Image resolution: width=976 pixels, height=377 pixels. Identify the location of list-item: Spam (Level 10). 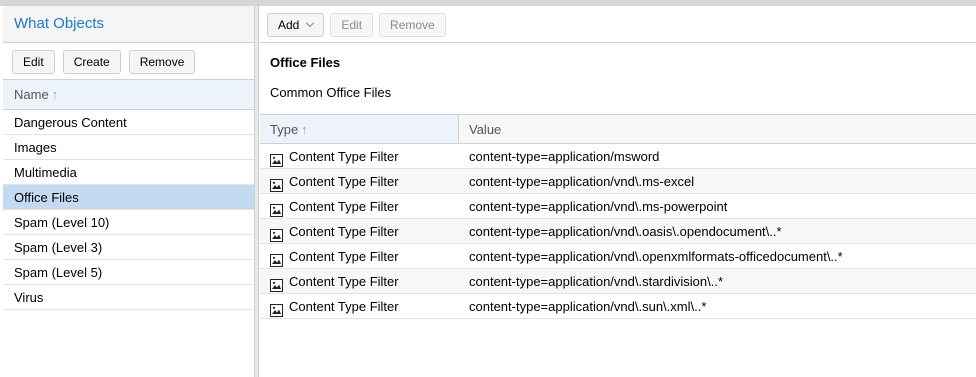
(128, 222).